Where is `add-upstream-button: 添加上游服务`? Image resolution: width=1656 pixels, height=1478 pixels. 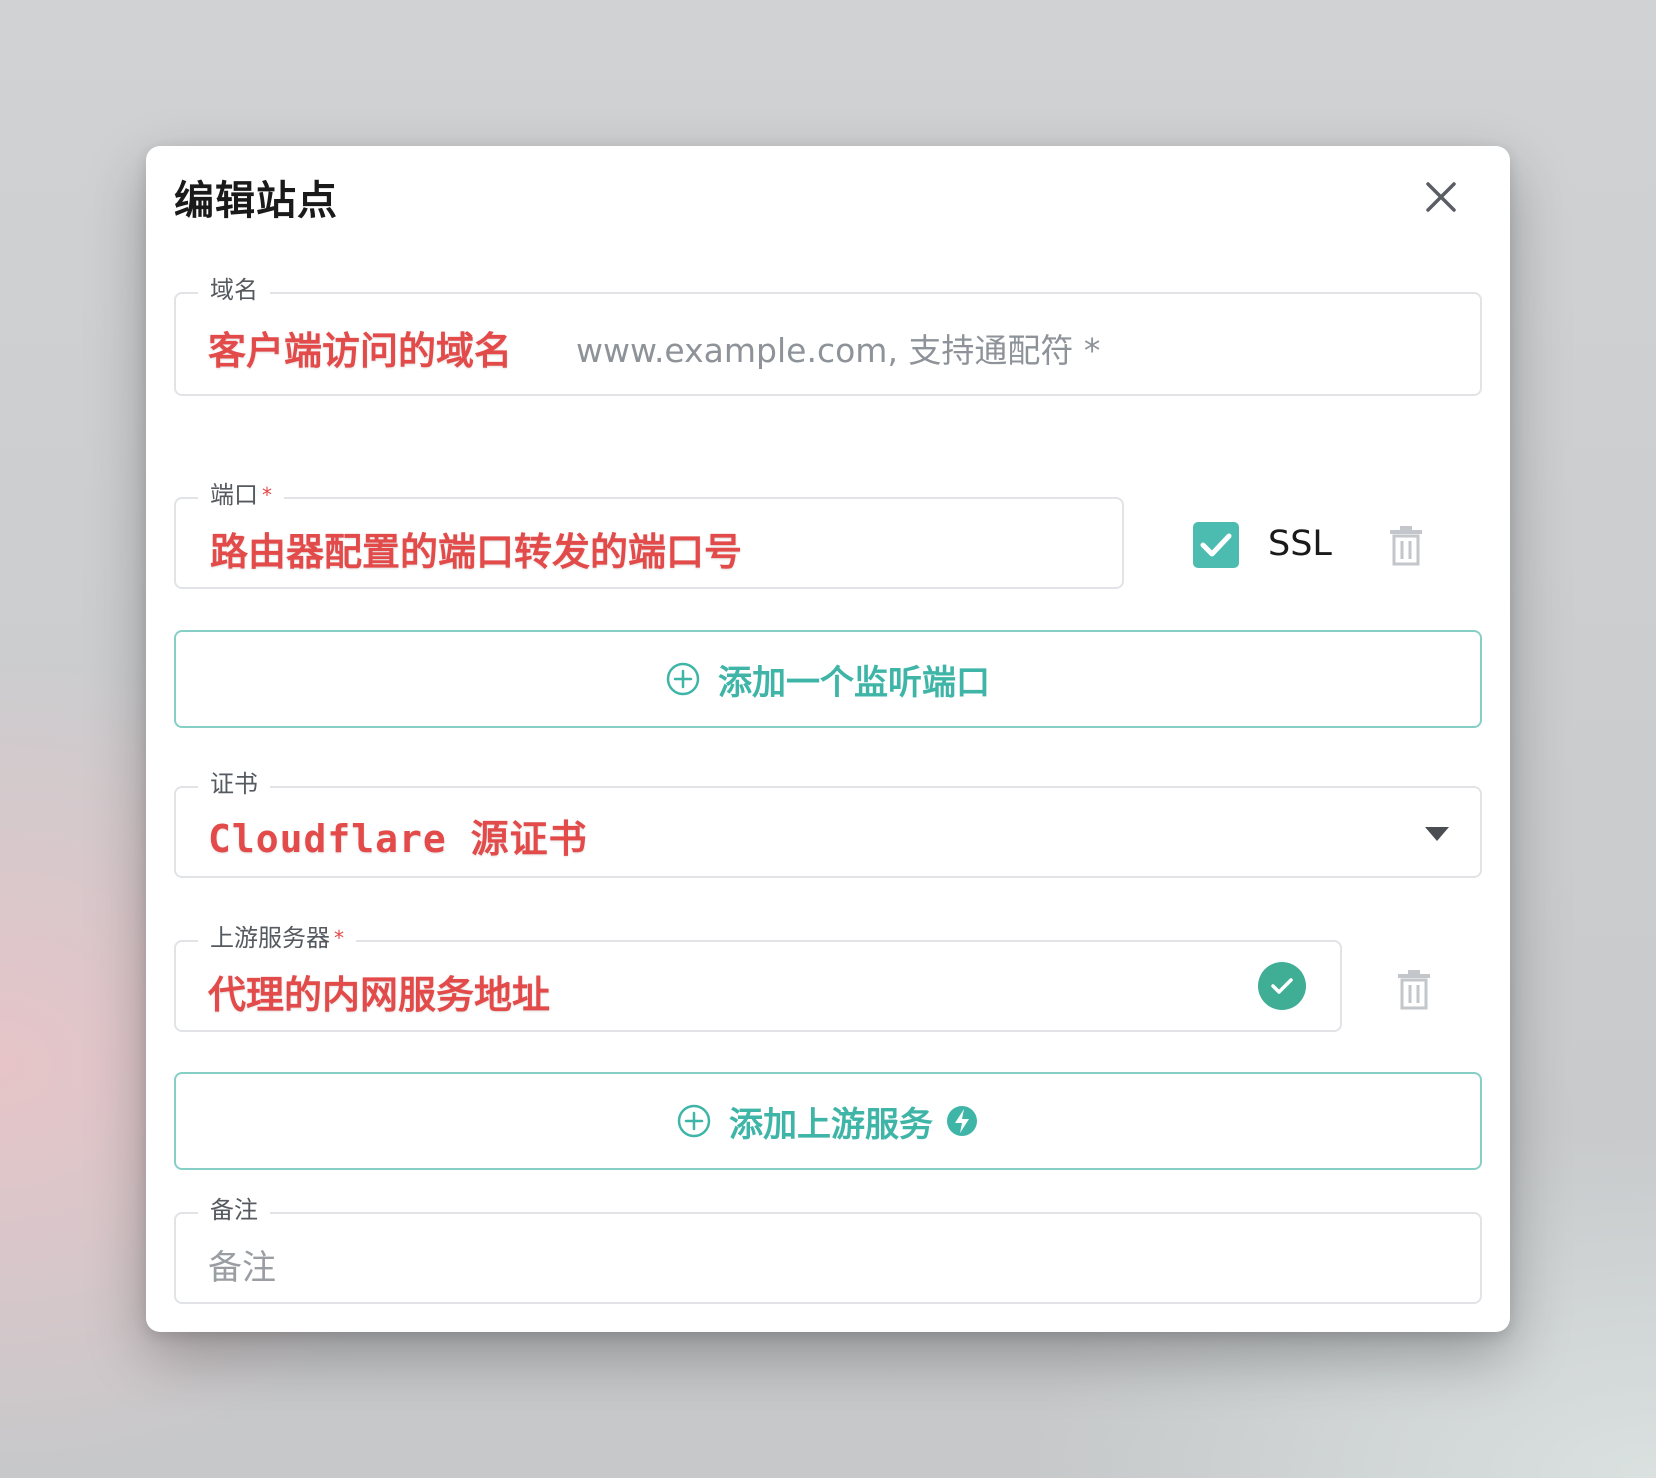 add-upstream-button: 添加上游服务 is located at coordinates (828, 1121).